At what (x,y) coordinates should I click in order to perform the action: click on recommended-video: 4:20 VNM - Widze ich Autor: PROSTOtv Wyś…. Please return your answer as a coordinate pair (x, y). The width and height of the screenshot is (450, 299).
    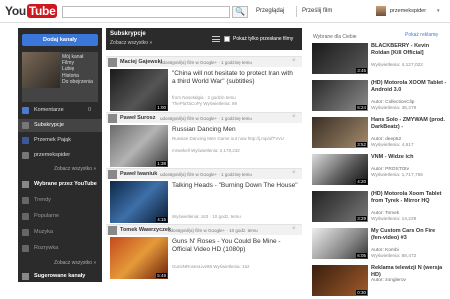
    Looking at the image, I should click on (379, 171).